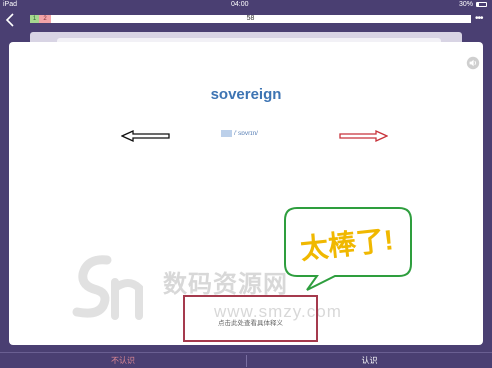 This screenshot has width=492, height=368. What do you see at coordinates (11, 20) in the screenshot?
I see `chevron-left-icon` at bounding box center [11, 20].